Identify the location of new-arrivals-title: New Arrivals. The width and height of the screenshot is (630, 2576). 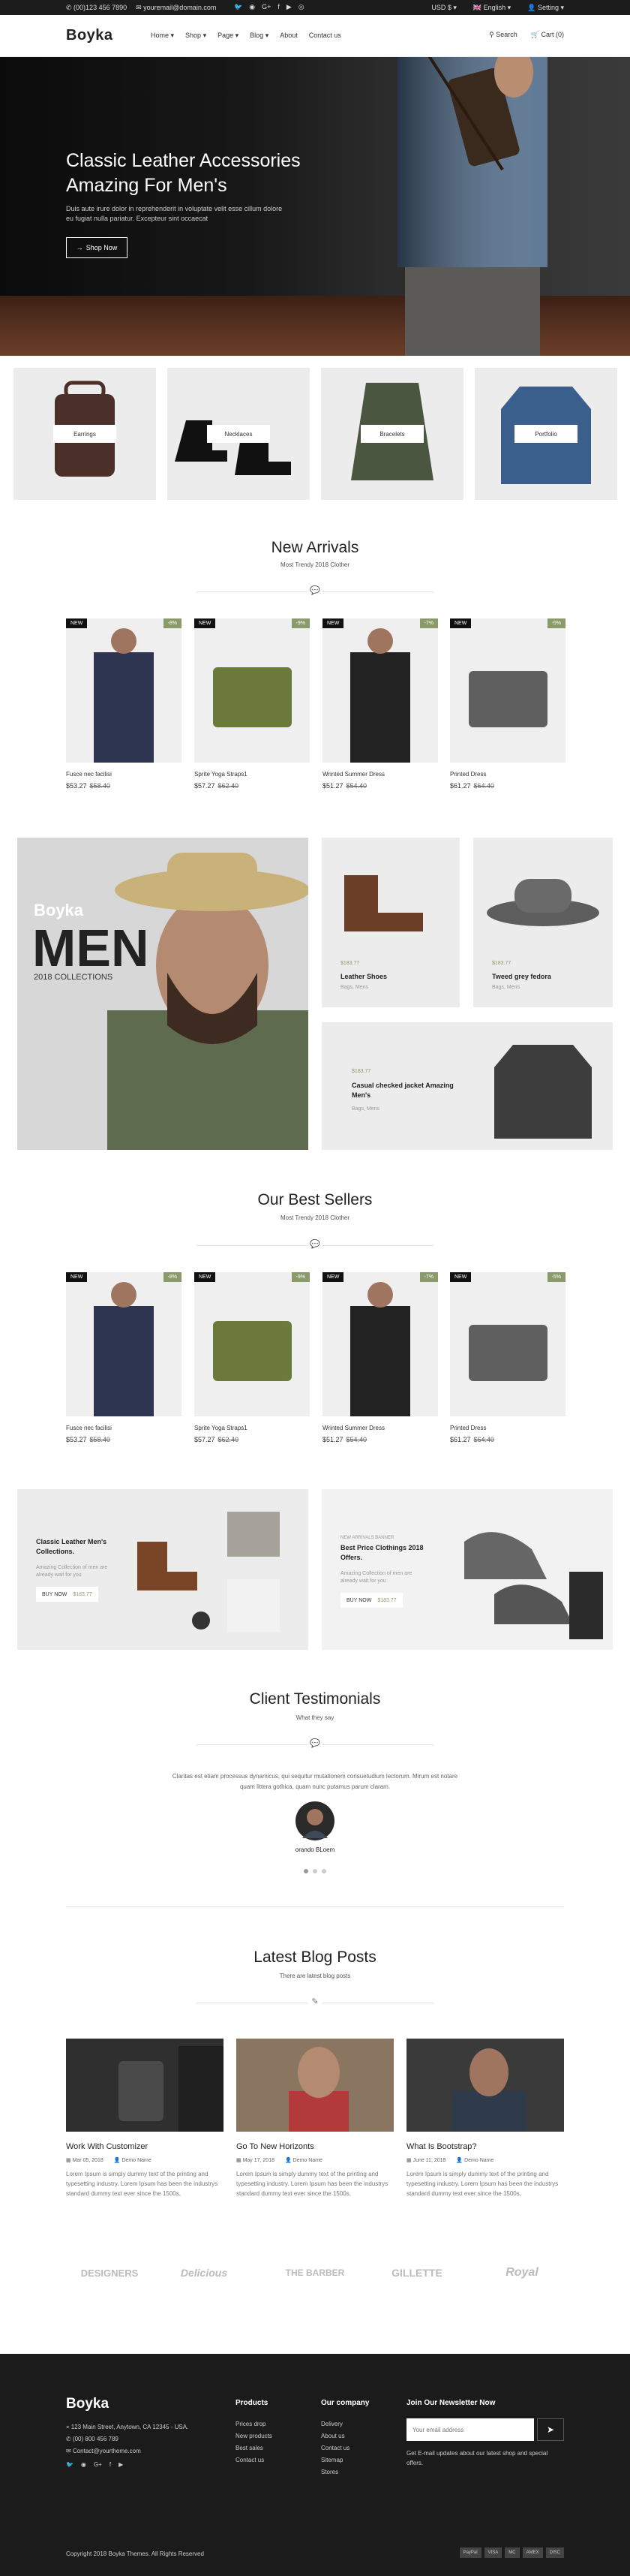
(315, 547).